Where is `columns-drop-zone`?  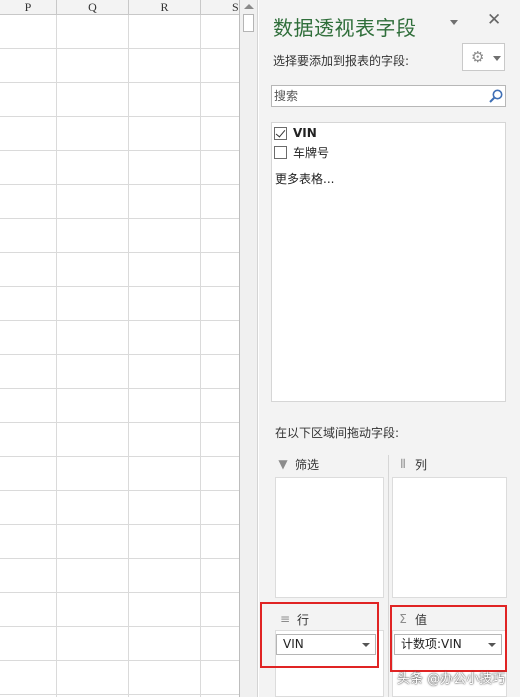 columns-drop-zone is located at coordinates (449, 537).